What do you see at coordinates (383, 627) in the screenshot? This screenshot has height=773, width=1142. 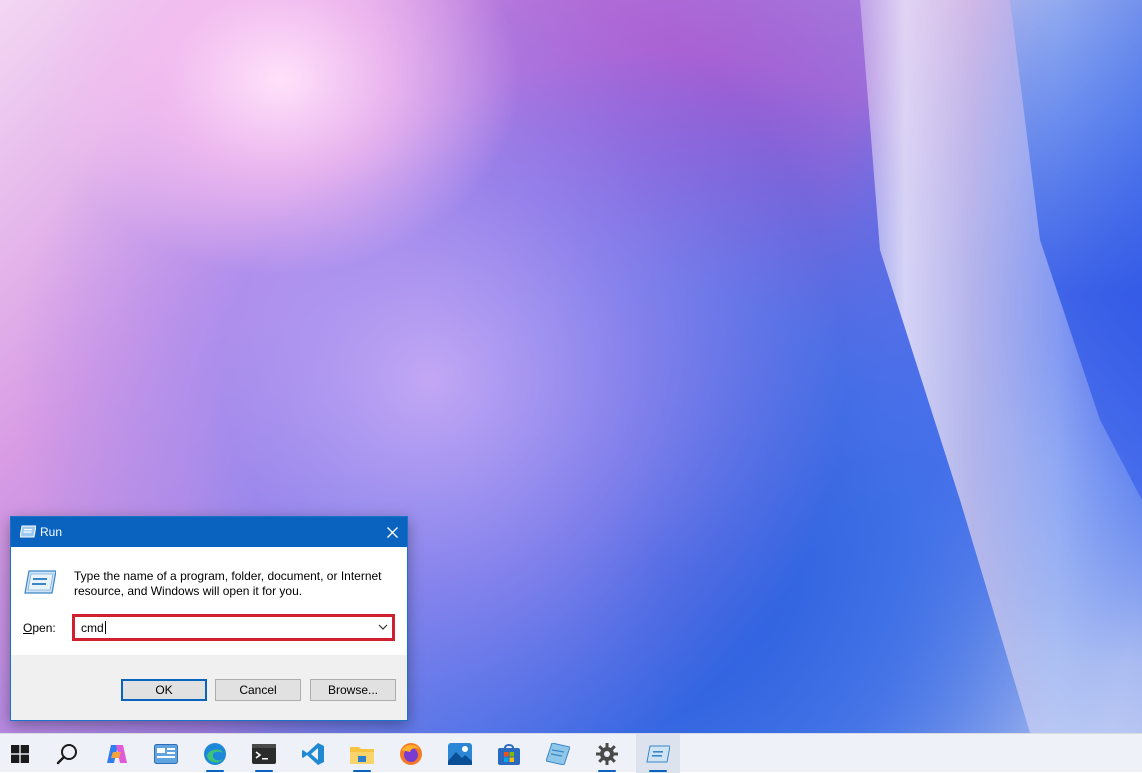 I see `chevron-down-icon` at bounding box center [383, 627].